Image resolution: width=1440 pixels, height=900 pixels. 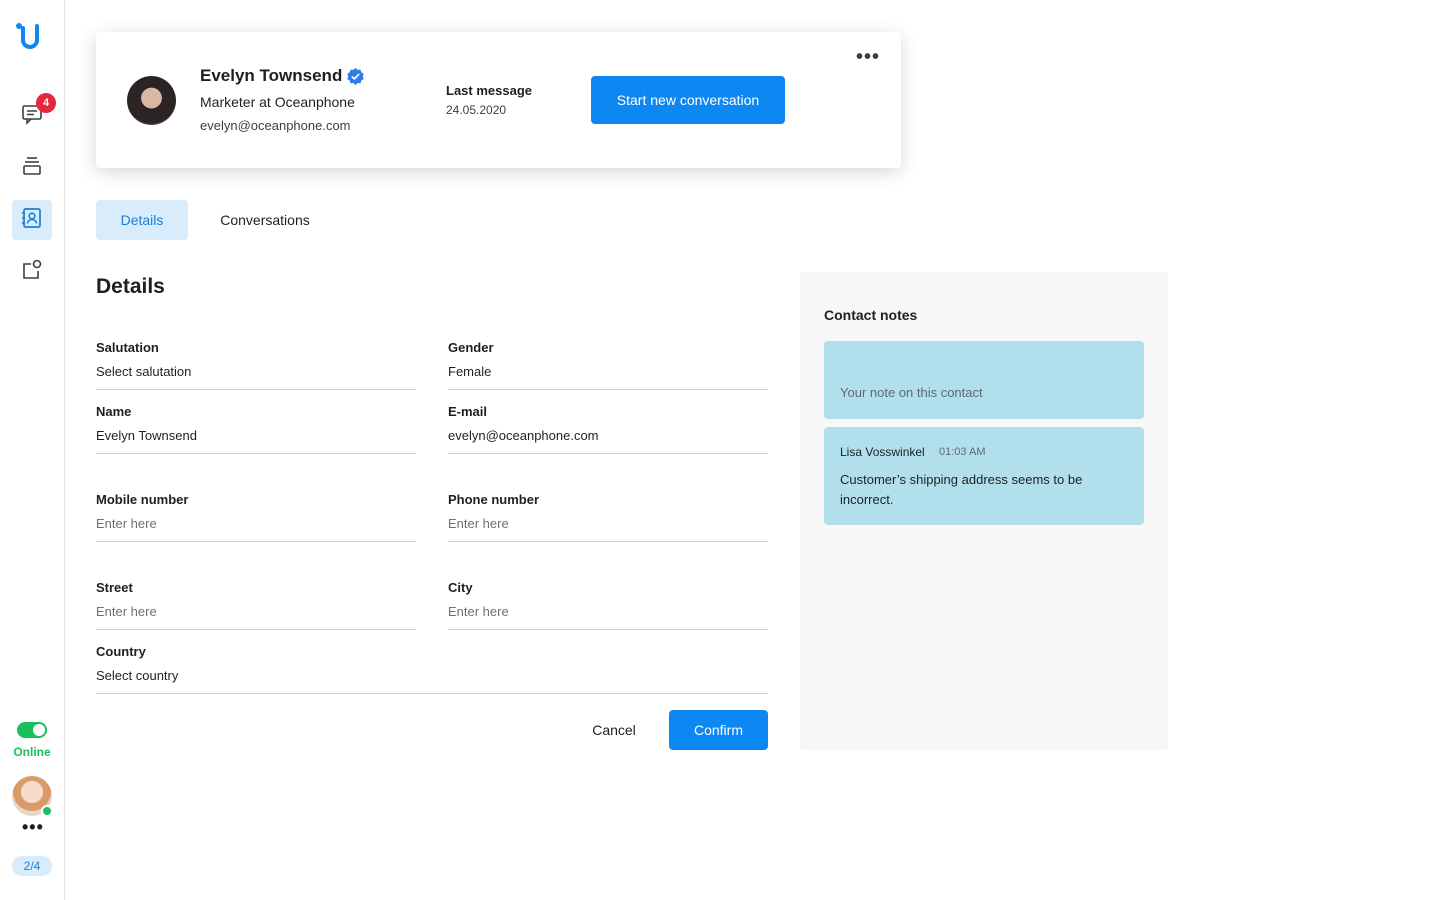 I want to click on more-options-icon: •••, so click(x=33, y=827).